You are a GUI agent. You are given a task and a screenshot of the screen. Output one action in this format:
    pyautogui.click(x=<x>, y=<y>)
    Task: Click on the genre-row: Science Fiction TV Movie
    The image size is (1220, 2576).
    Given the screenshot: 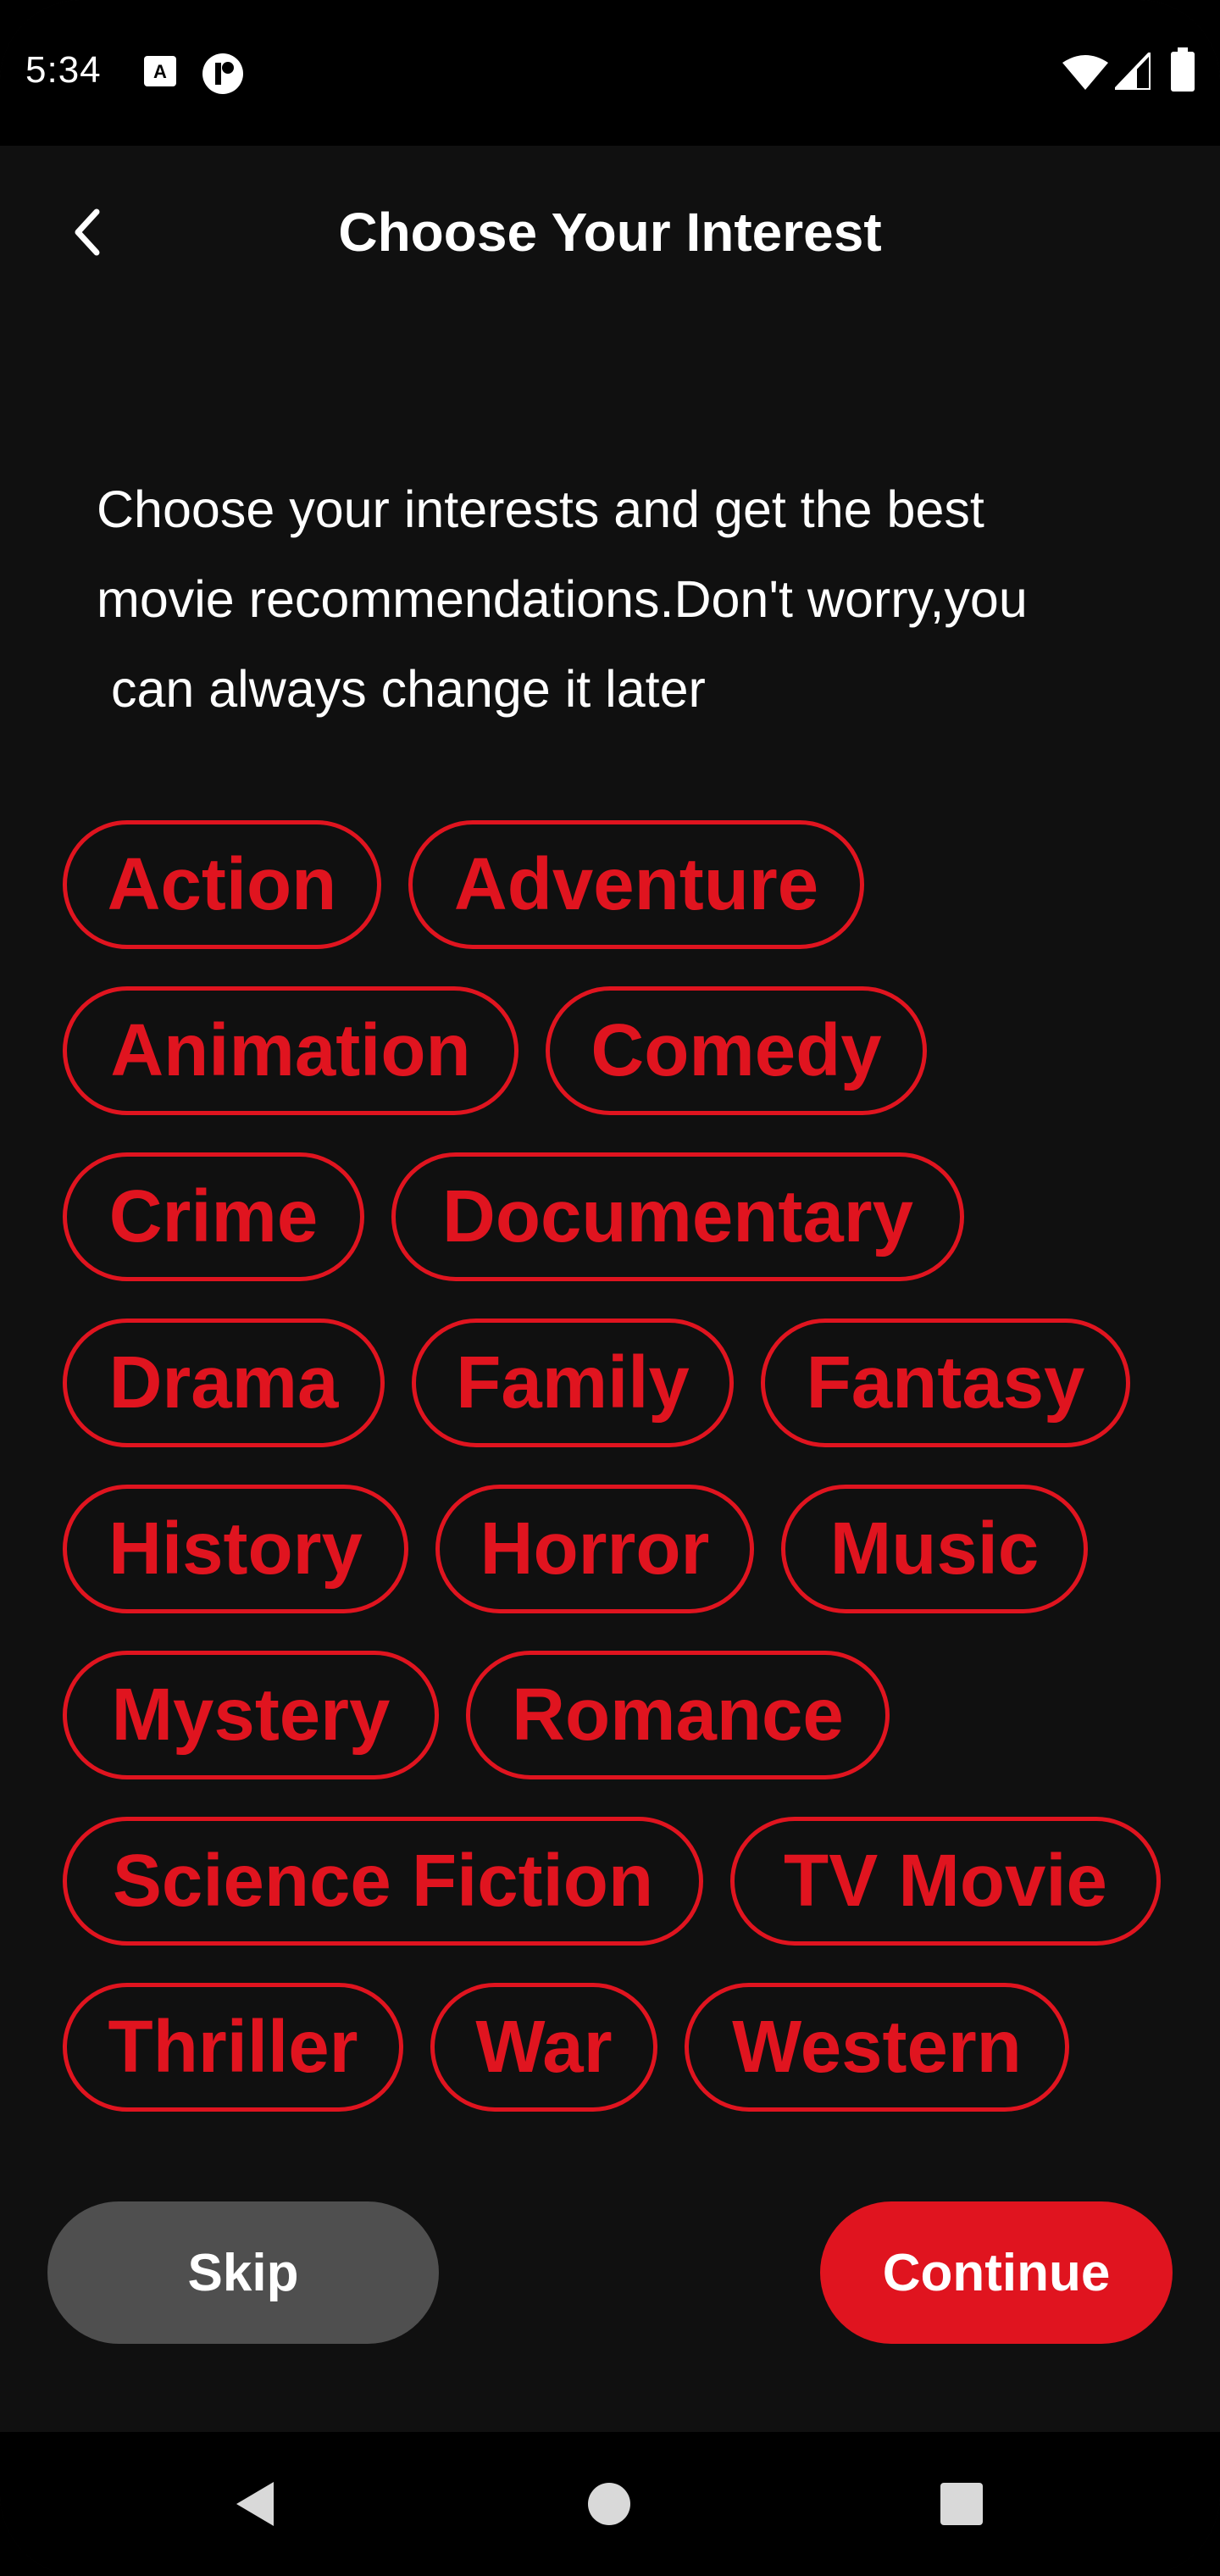 What is the action you would take?
    pyautogui.click(x=625, y=1881)
    